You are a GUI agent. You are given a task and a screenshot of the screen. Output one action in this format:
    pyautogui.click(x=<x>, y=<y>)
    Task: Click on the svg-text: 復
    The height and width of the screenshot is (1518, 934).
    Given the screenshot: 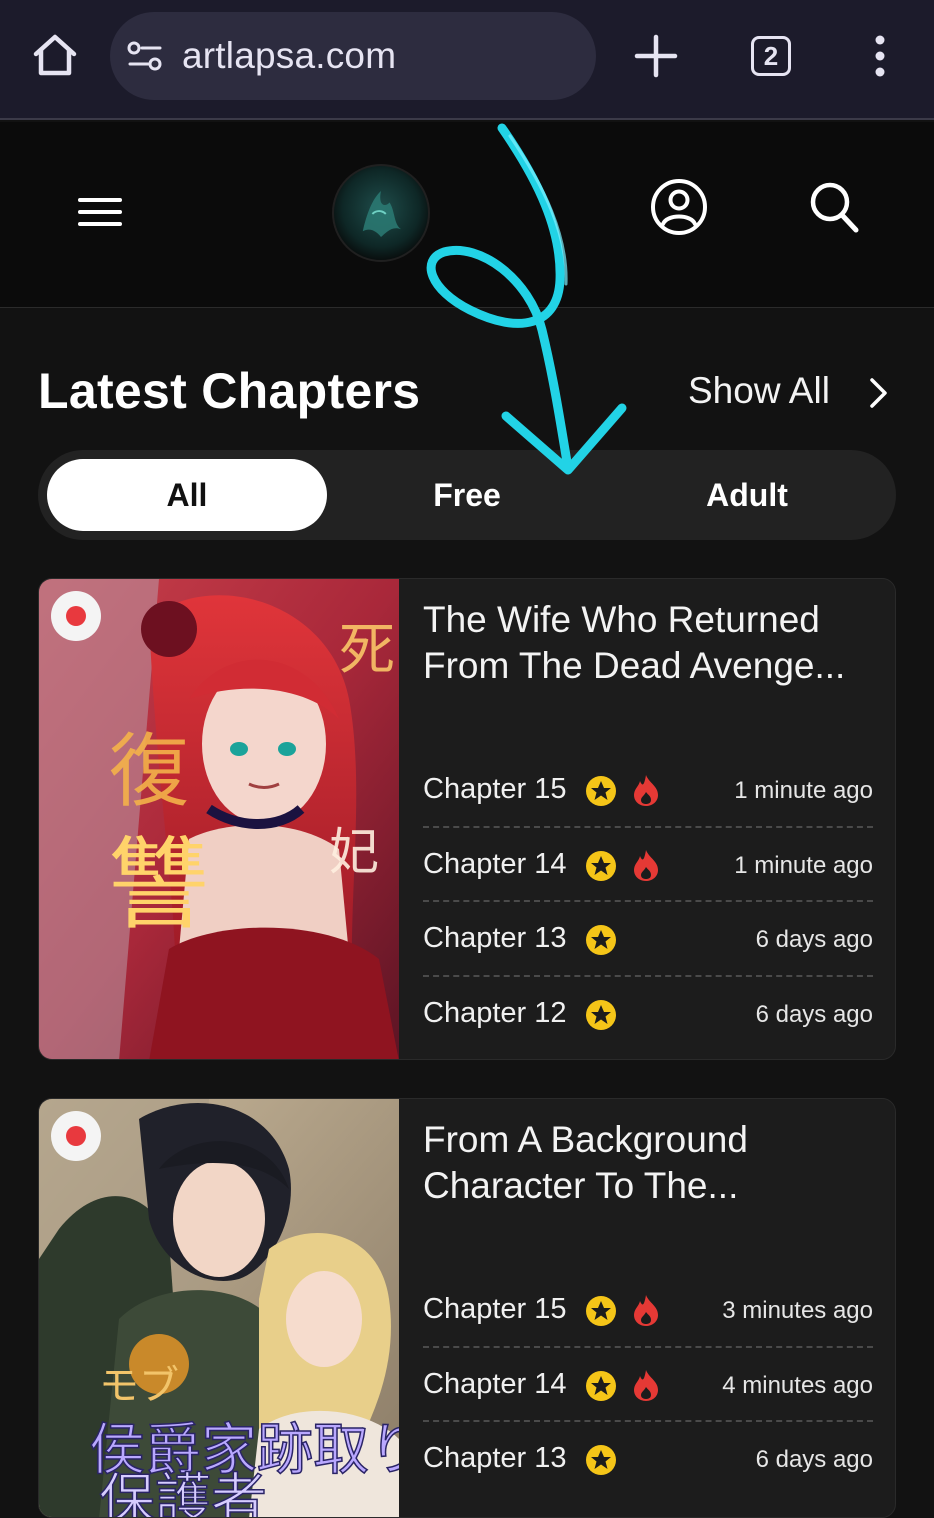 What is the action you would take?
    pyautogui.click(x=149, y=771)
    